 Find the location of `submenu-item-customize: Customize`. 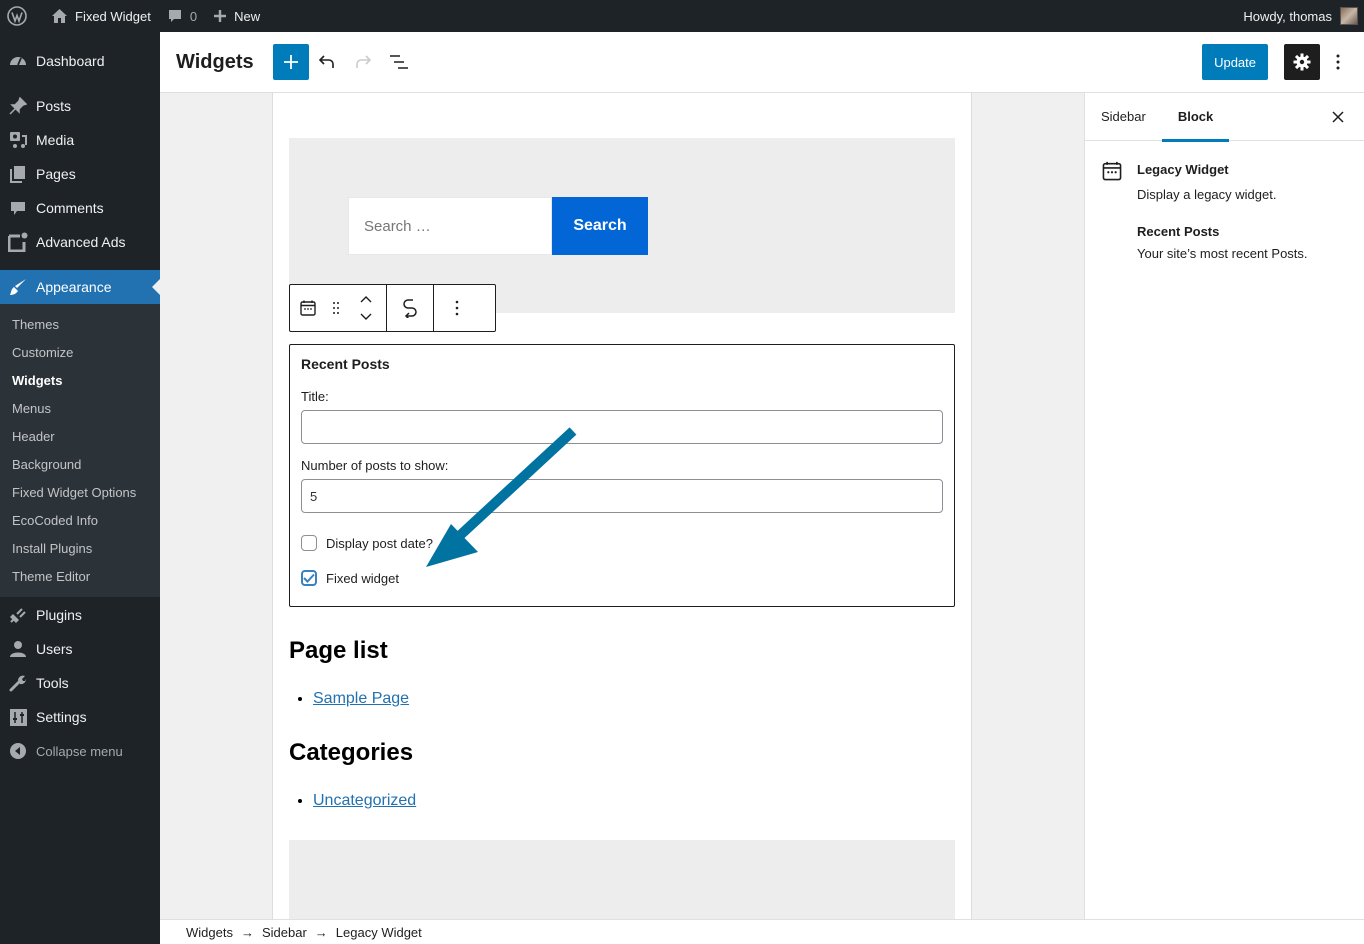

submenu-item-customize: Customize is located at coordinates (80, 353).